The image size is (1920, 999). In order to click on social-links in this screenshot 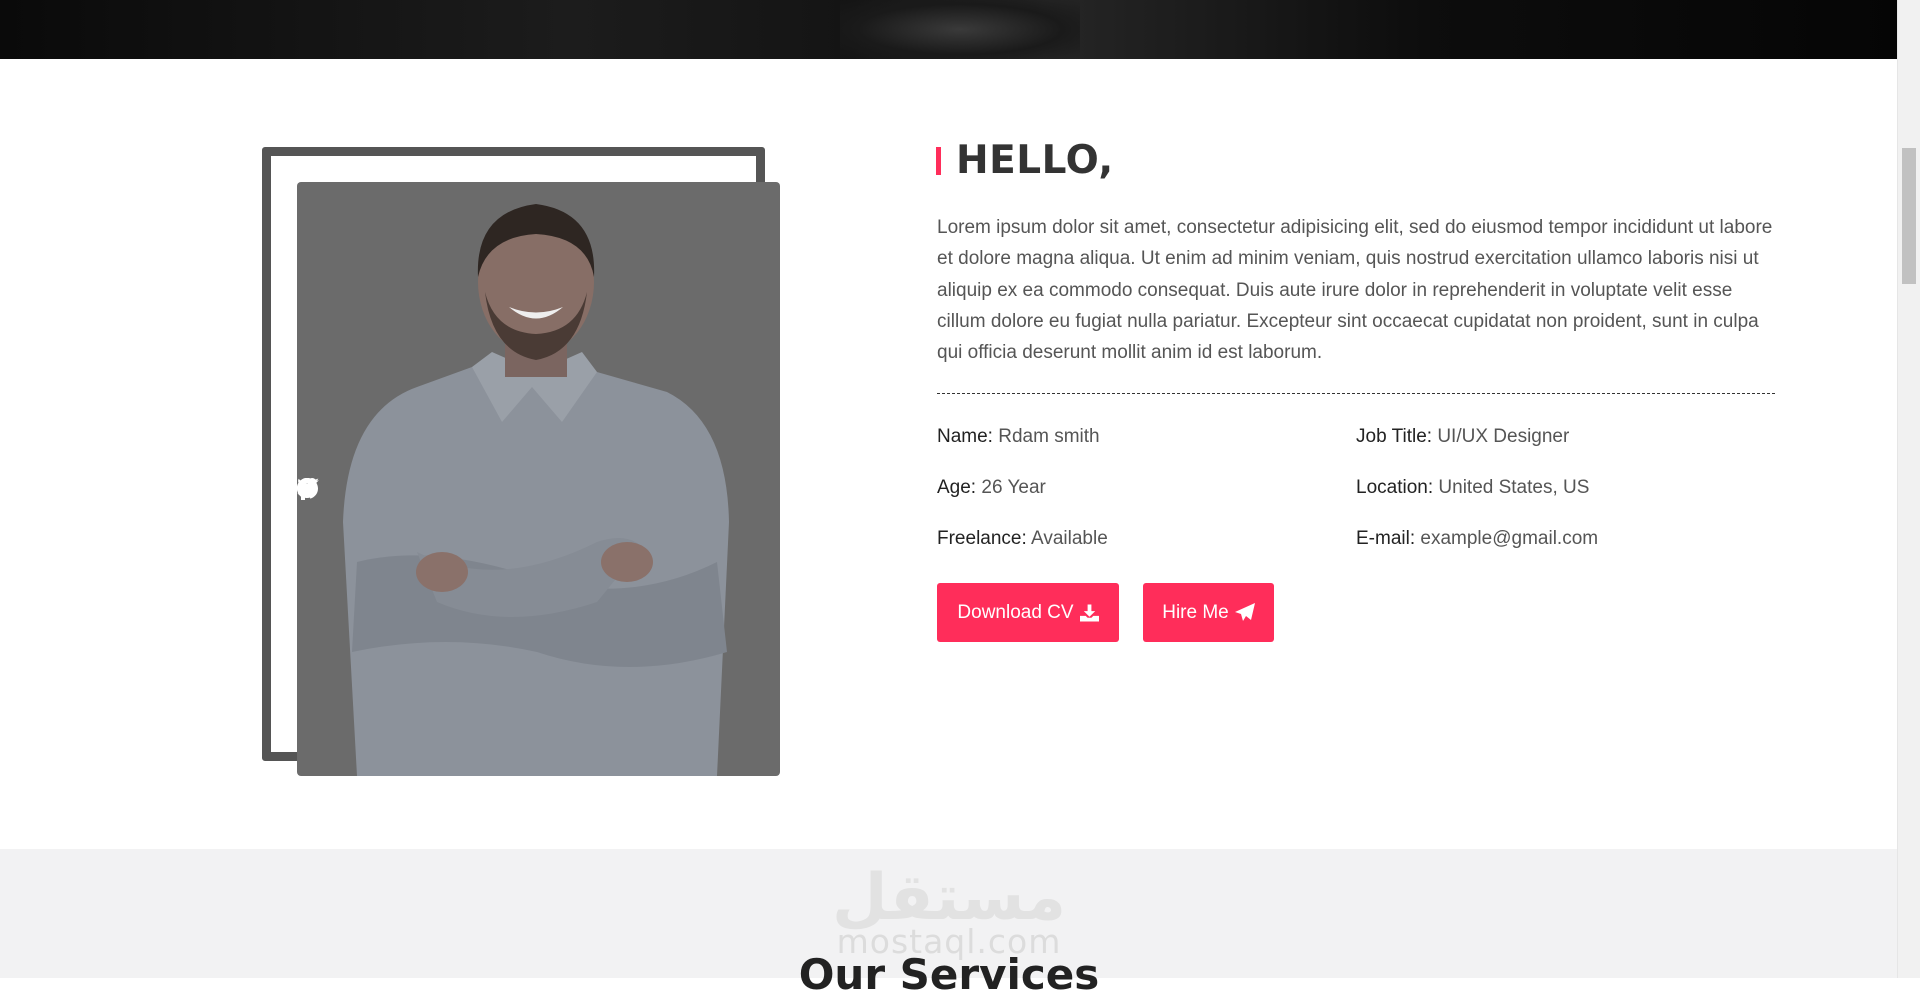, I will do `click(538, 489)`.